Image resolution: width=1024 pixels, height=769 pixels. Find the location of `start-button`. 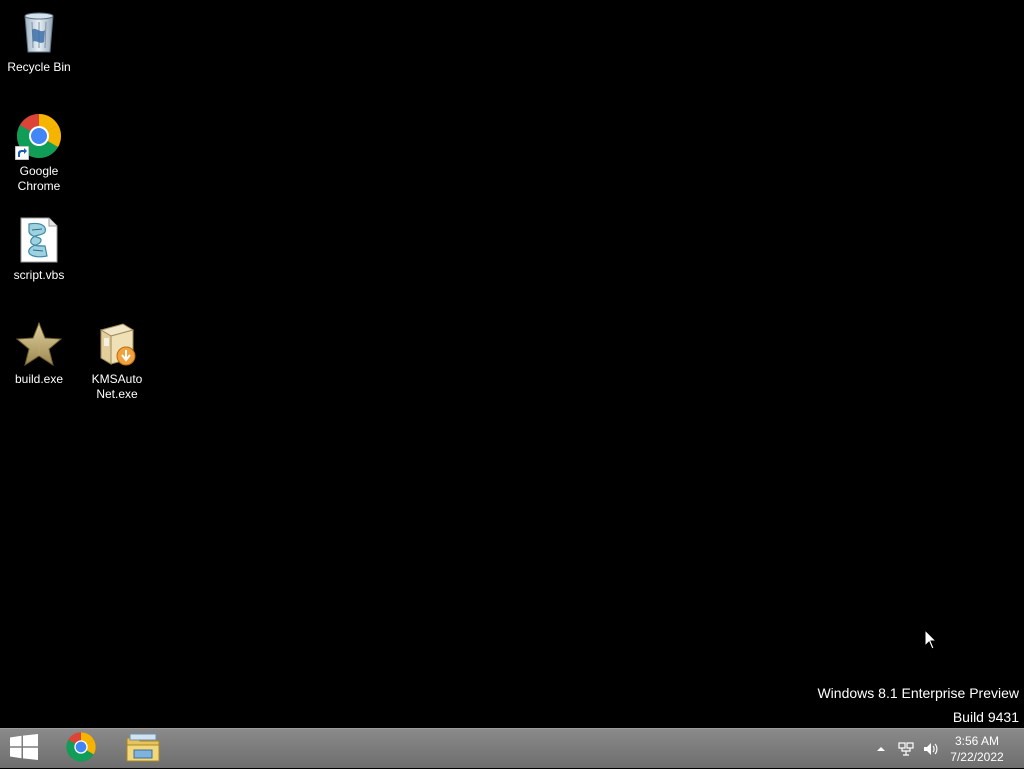

start-button is located at coordinates (24, 749).